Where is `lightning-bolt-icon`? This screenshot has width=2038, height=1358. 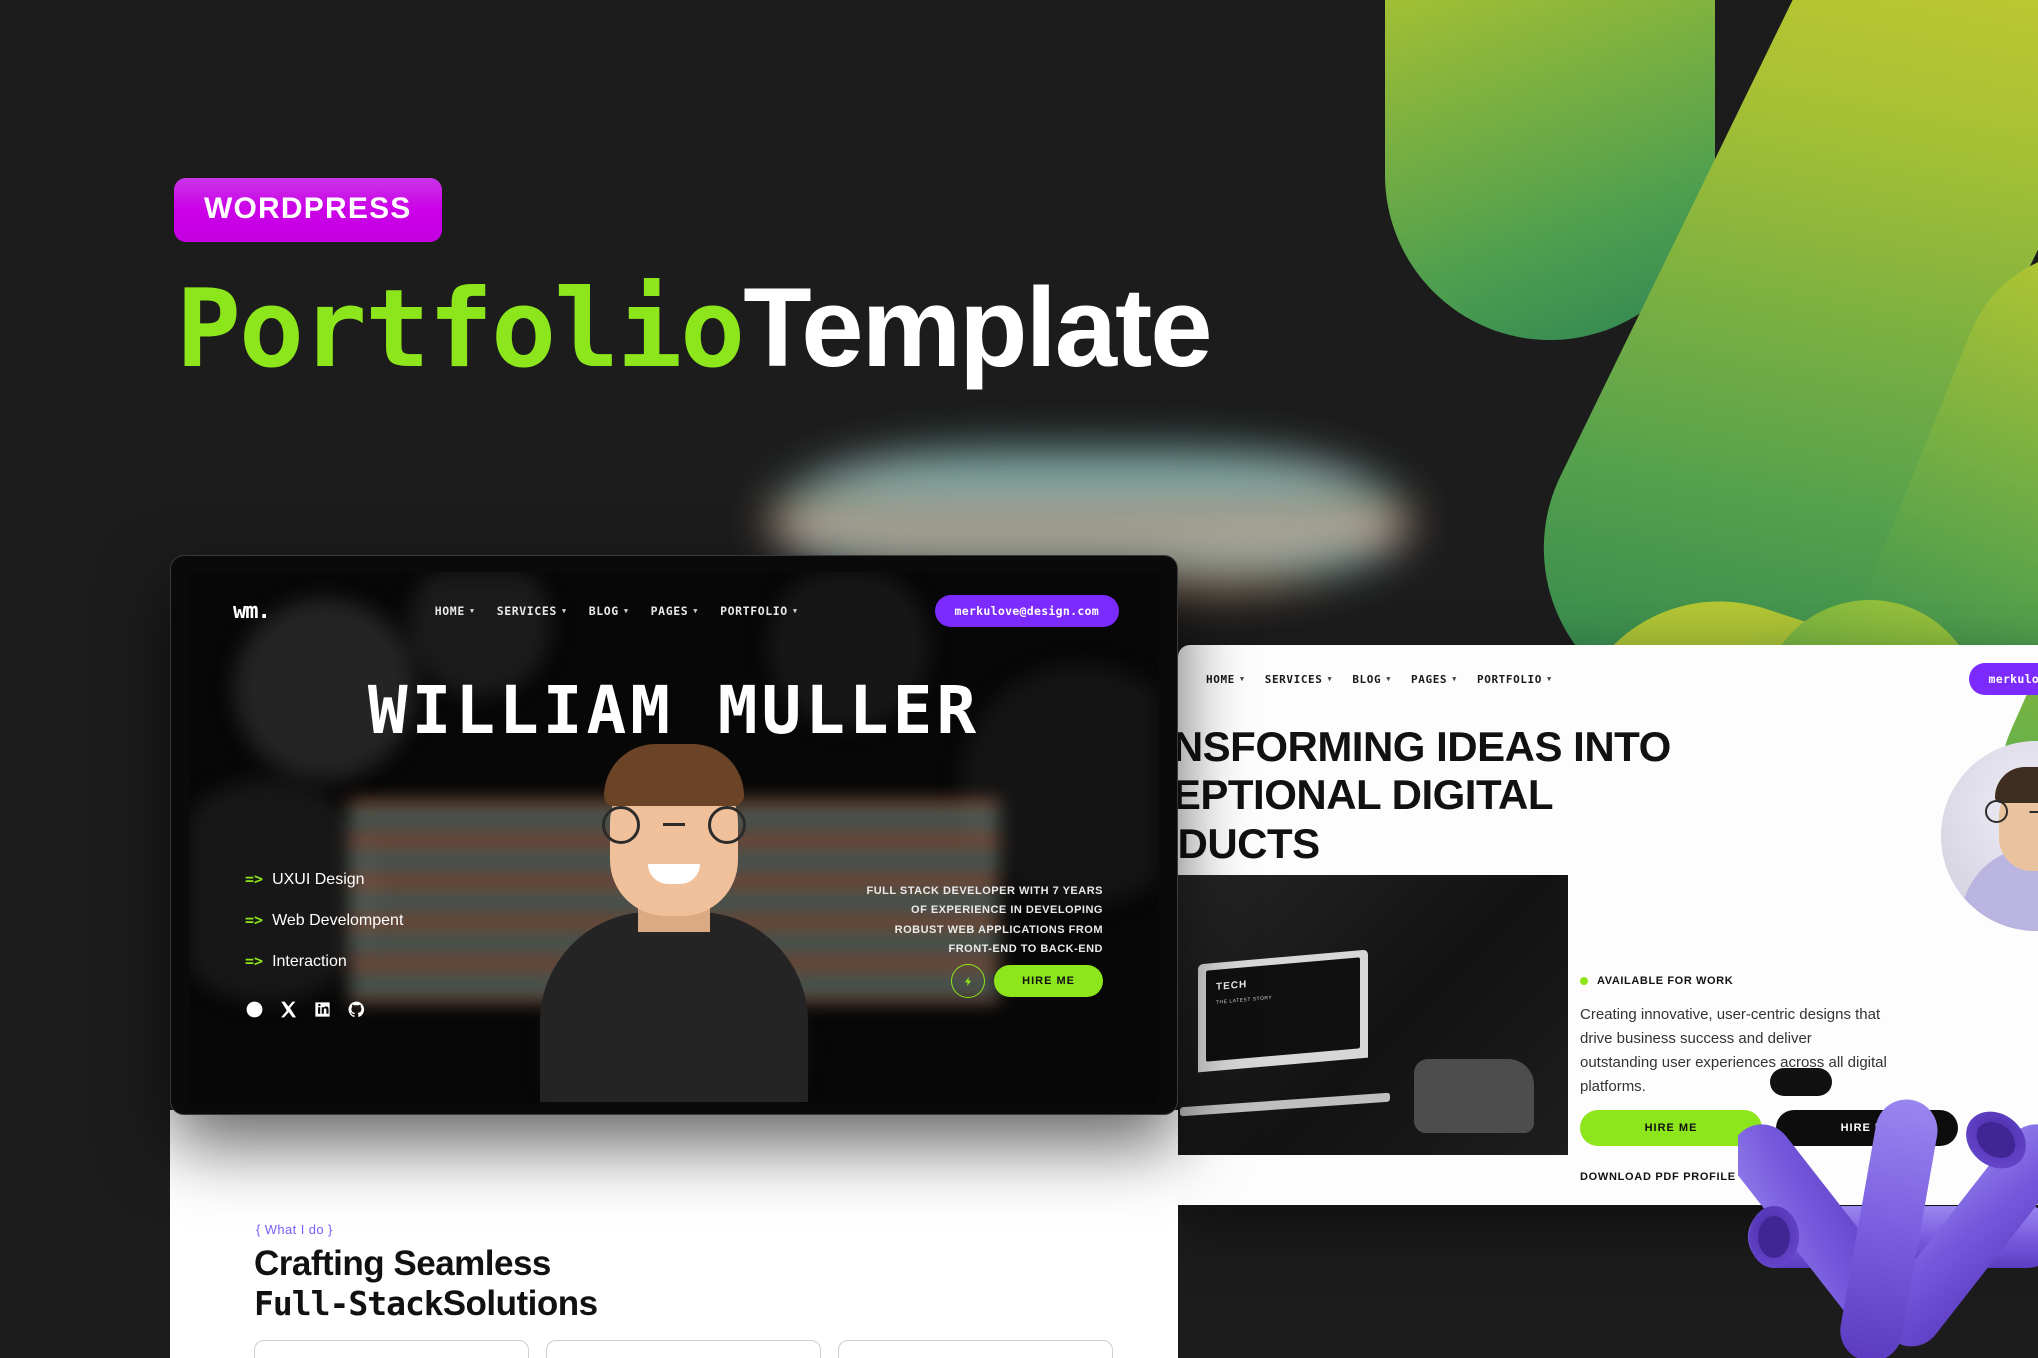
lightning-bolt-icon is located at coordinates (967, 981).